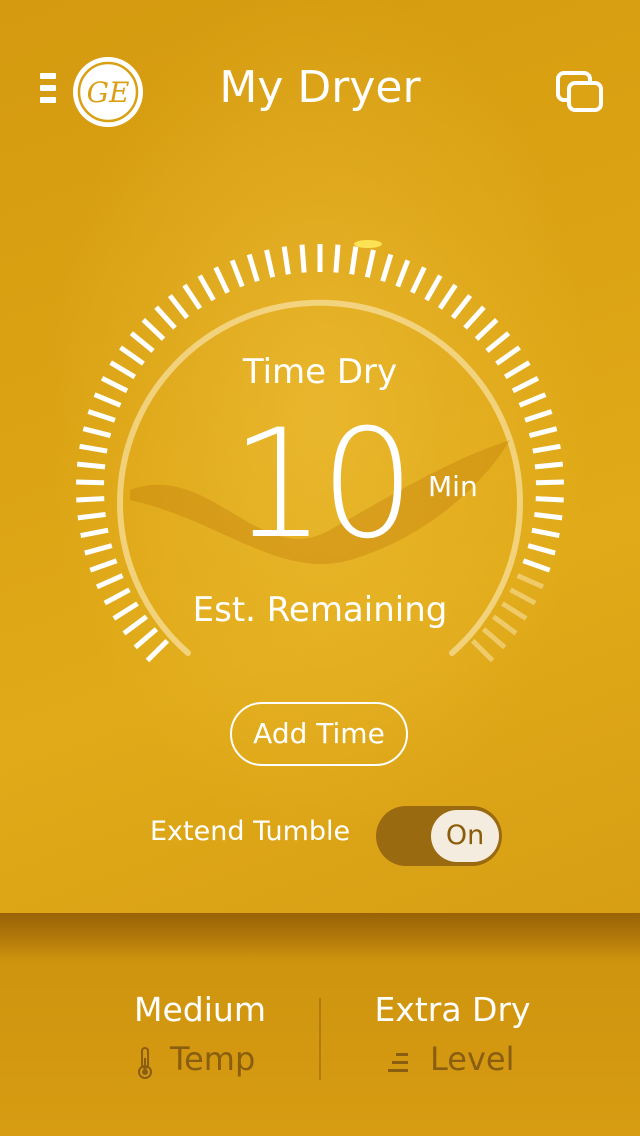  What do you see at coordinates (320, 87) in the screenshot?
I see `page-title: My Dryer` at bounding box center [320, 87].